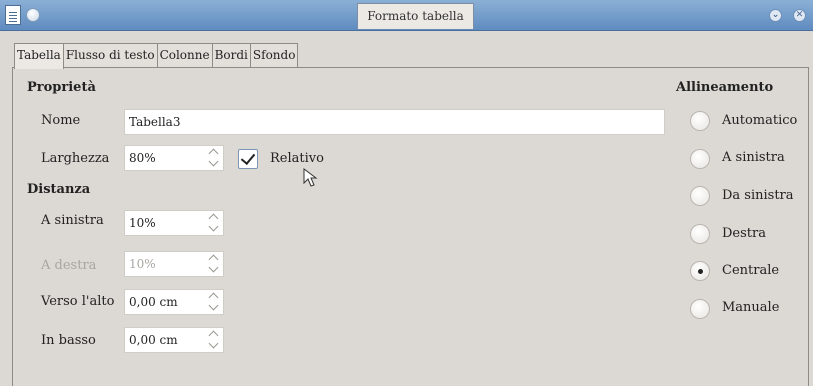 This screenshot has height=386, width=813. I want to click on width-label: Larghezza, so click(75, 158).